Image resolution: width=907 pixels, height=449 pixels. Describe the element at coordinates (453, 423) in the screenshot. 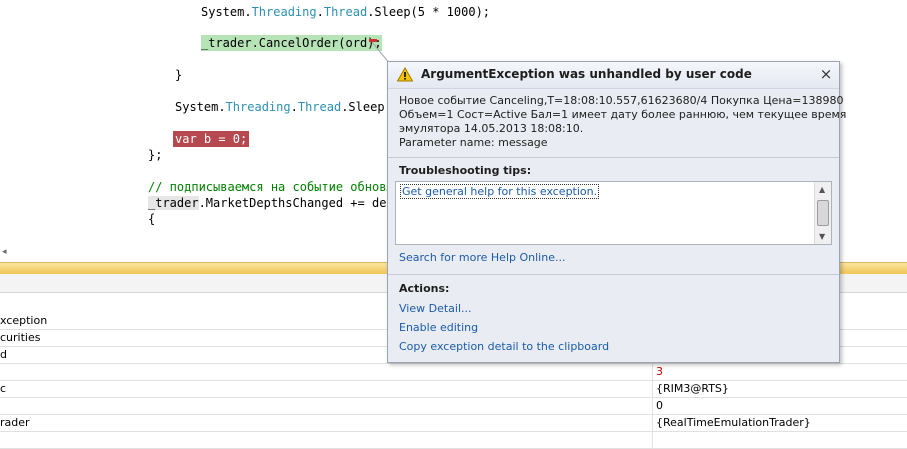

I see `locals-row: rader {RealTimeEmulationTrader}` at that location.